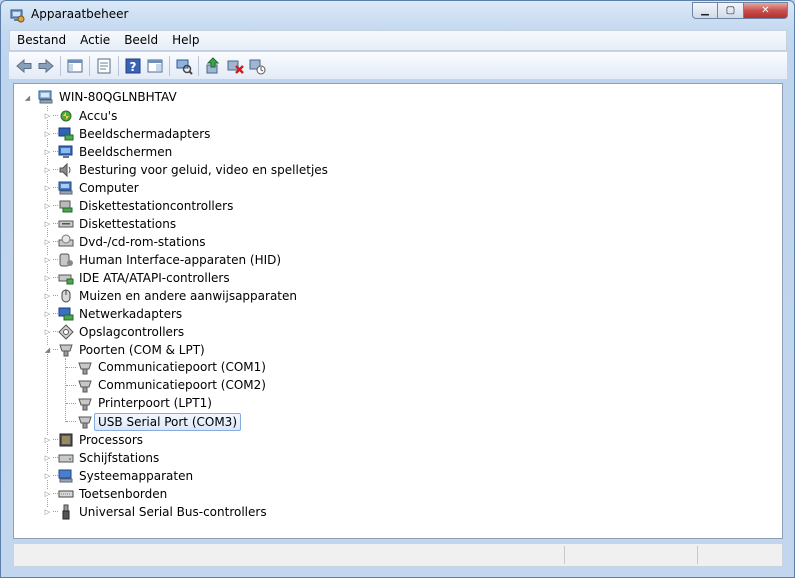  Describe the element at coordinates (66, 224) in the screenshot. I see `floppy-drive-icon` at that location.